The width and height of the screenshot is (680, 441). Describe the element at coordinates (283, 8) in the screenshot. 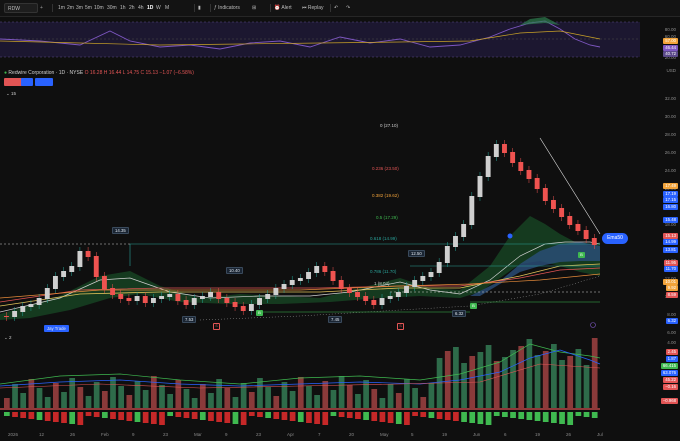

I see `alert-button: ⏰ Alert` at that location.